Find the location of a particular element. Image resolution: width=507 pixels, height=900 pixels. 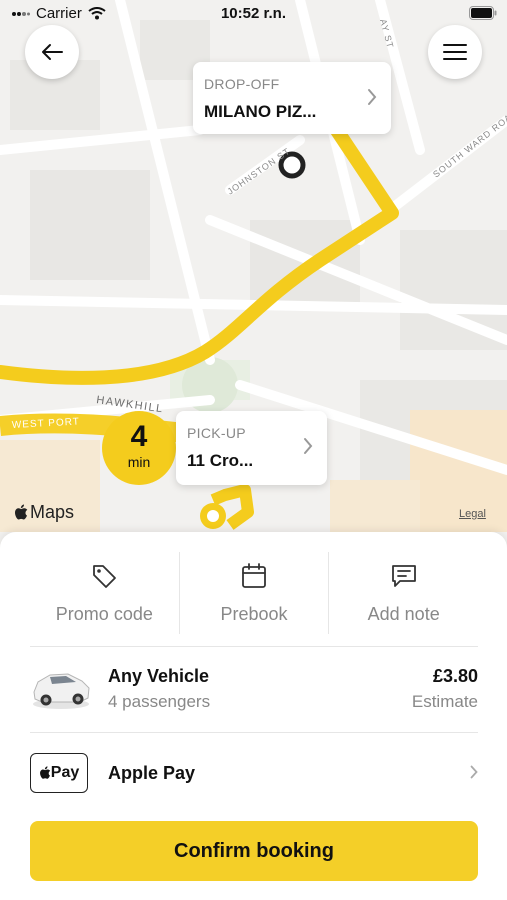

payment-method-row: Pay Apple Pay is located at coordinates (254, 773).